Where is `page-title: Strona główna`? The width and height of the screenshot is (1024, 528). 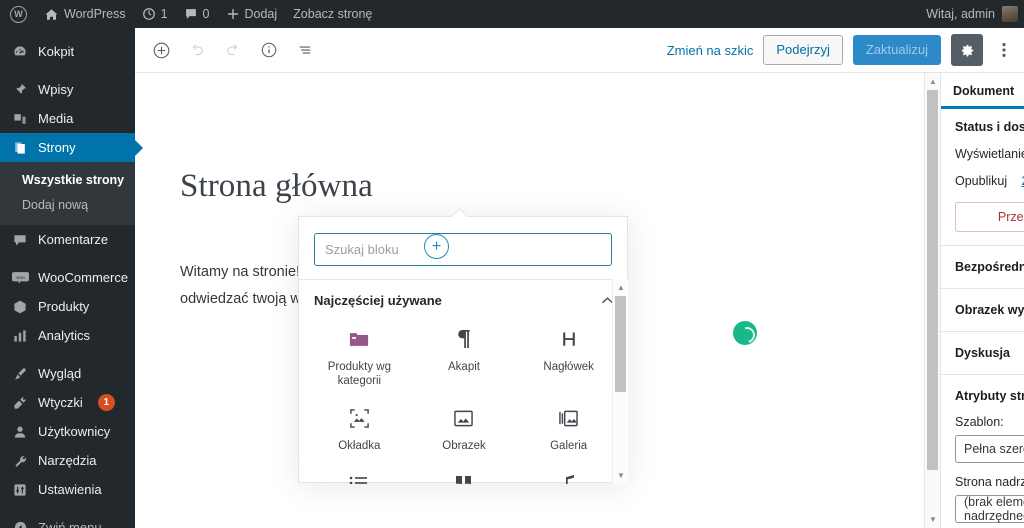 page-title: Strona główna is located at coordinates (276, 186).